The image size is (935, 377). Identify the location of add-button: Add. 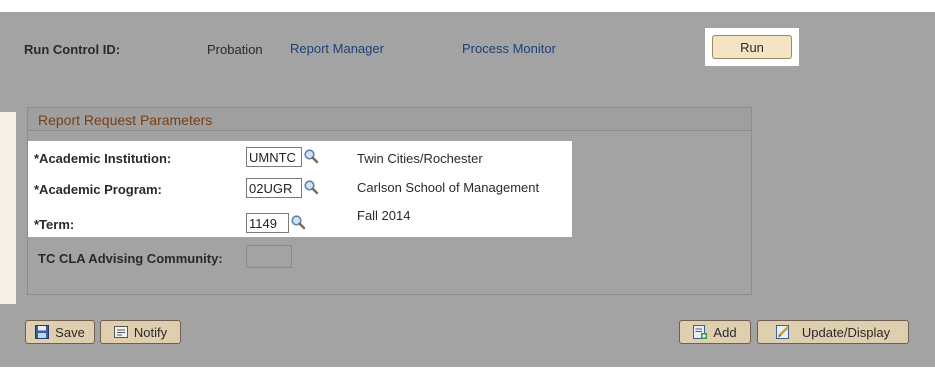
(715, 332).